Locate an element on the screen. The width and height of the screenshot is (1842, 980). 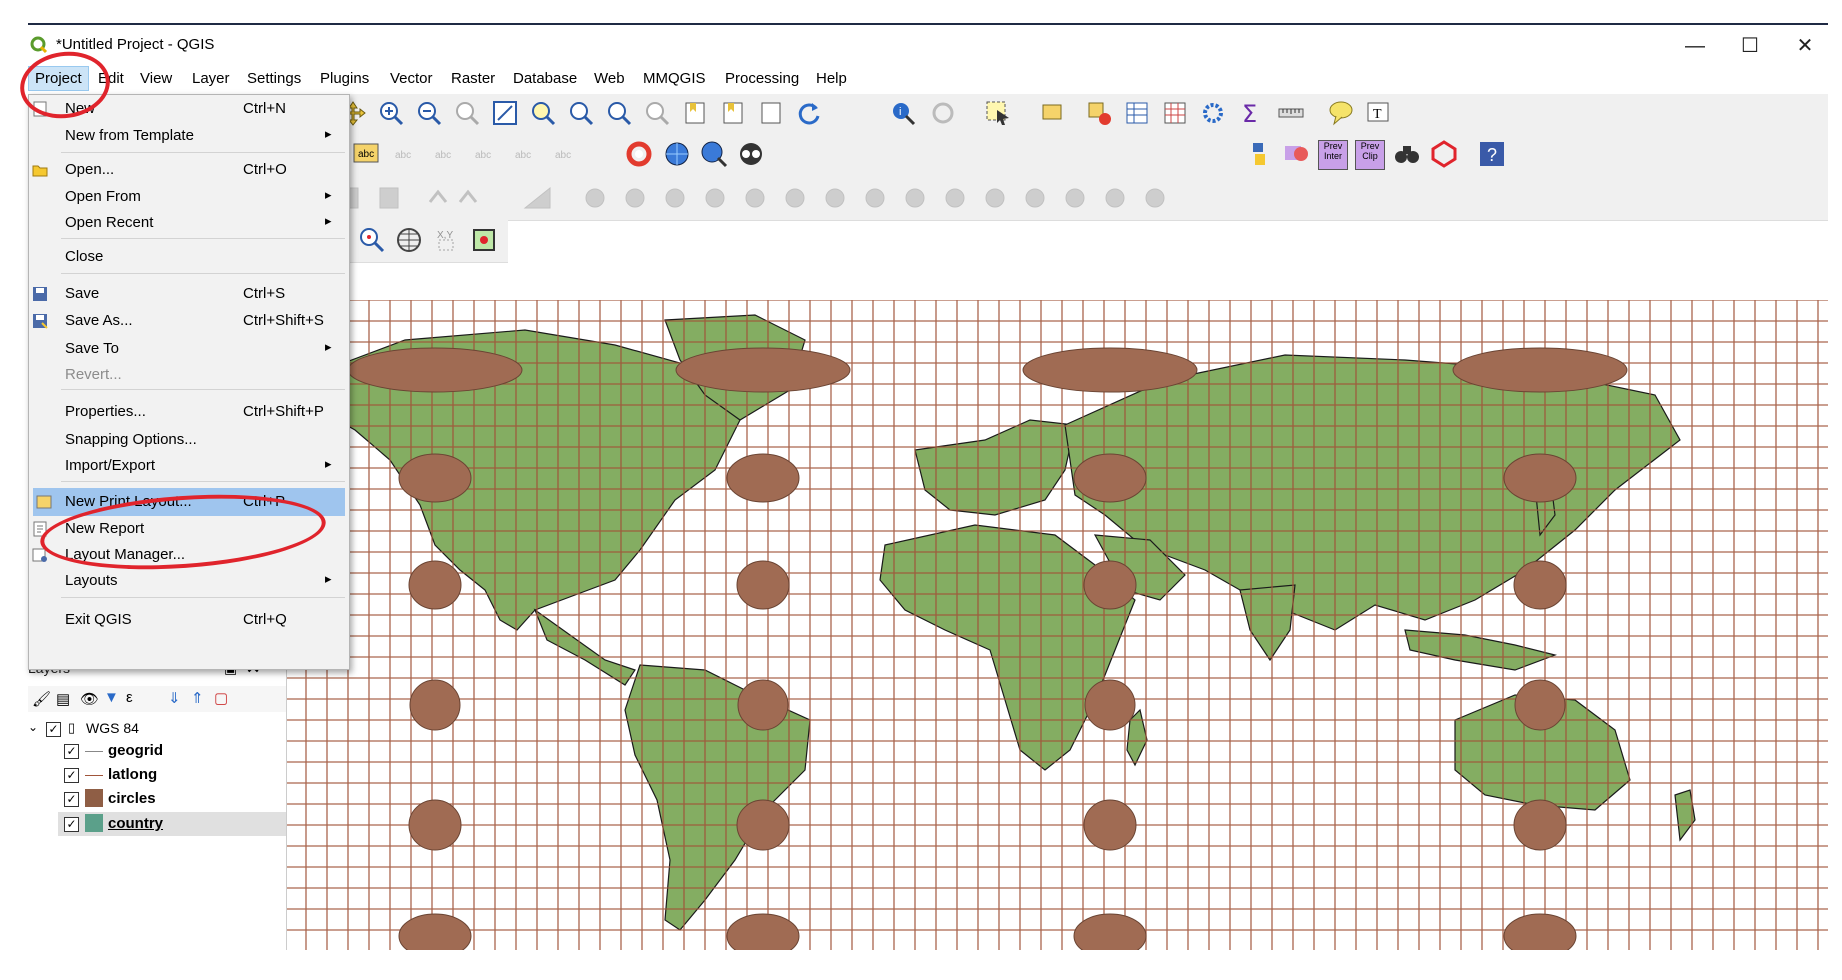
submenu-arrow-icon: ▸ is located at coordinates (328, 133).